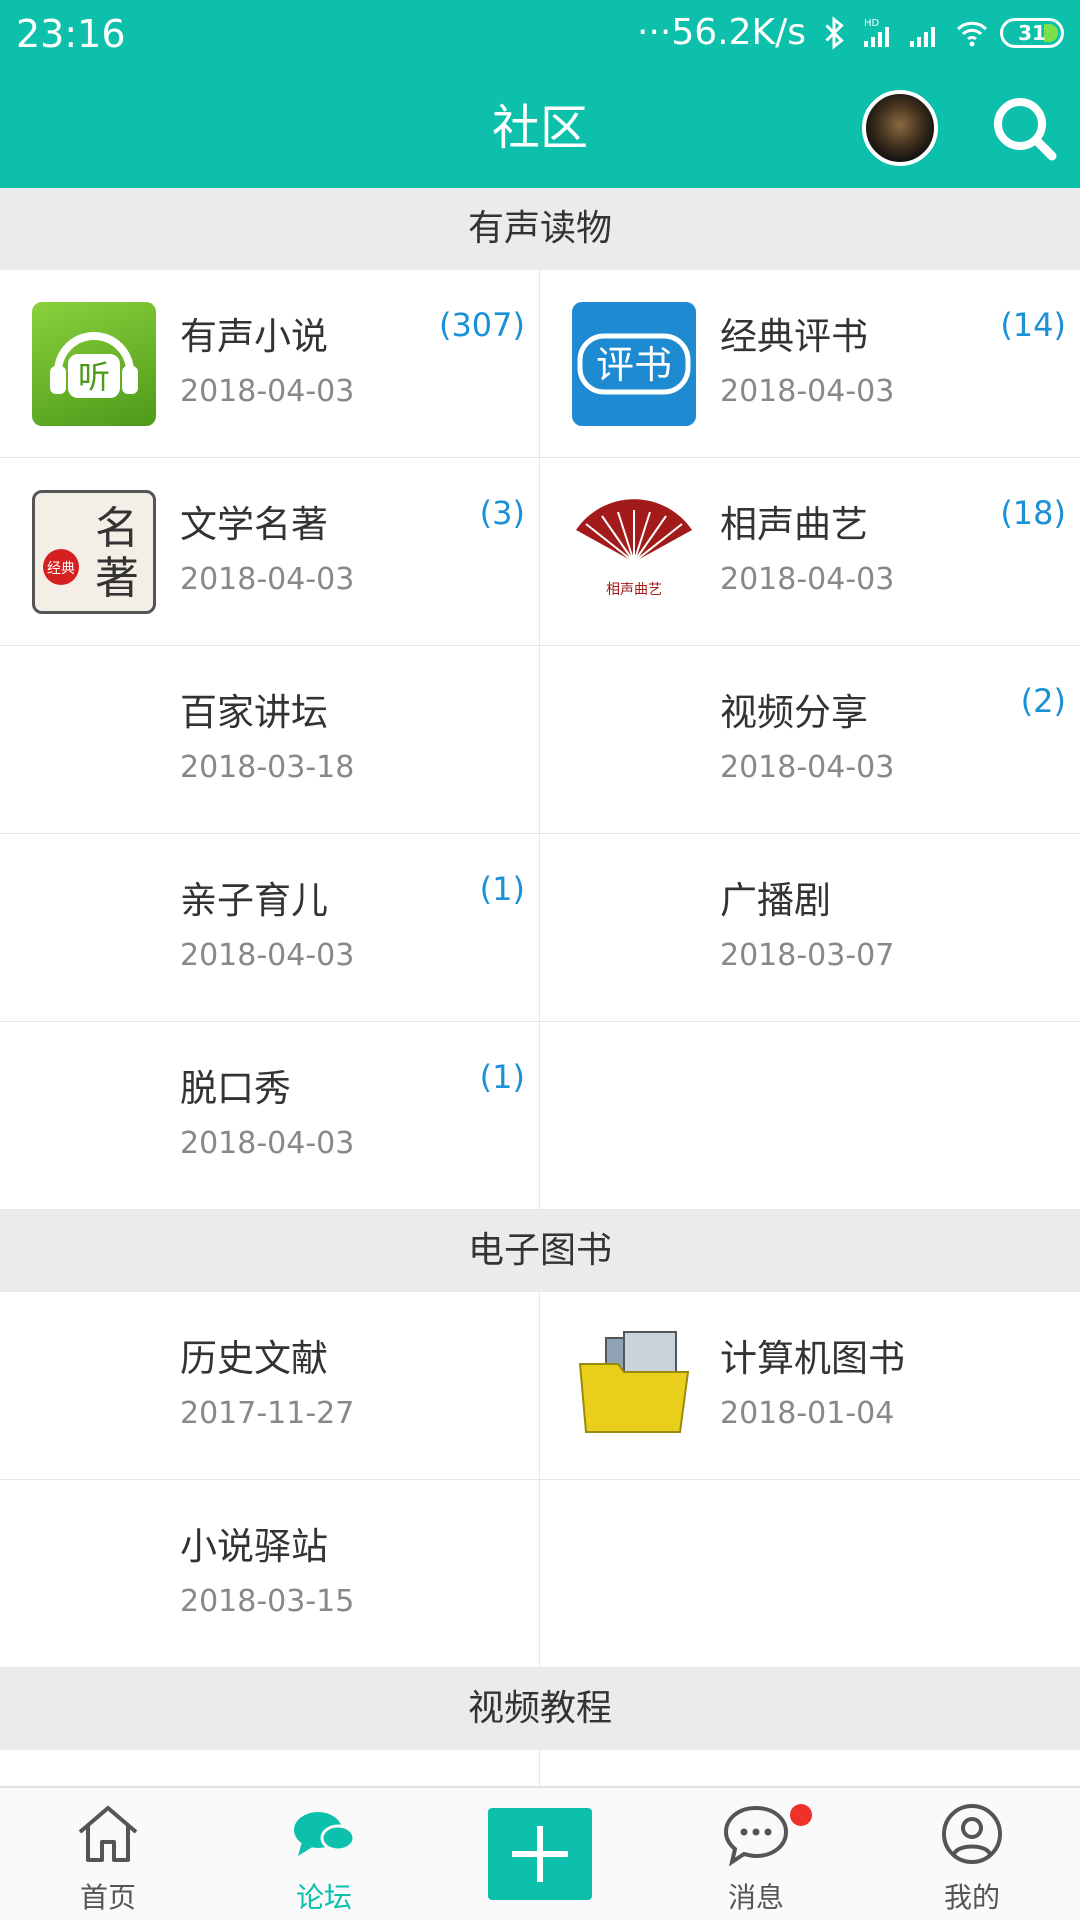  What do you see at coordinates (850, 32) in the screenshot?
I see `status-indicators: ···56.2K/s HD 31` at bounding box center [850, 32].